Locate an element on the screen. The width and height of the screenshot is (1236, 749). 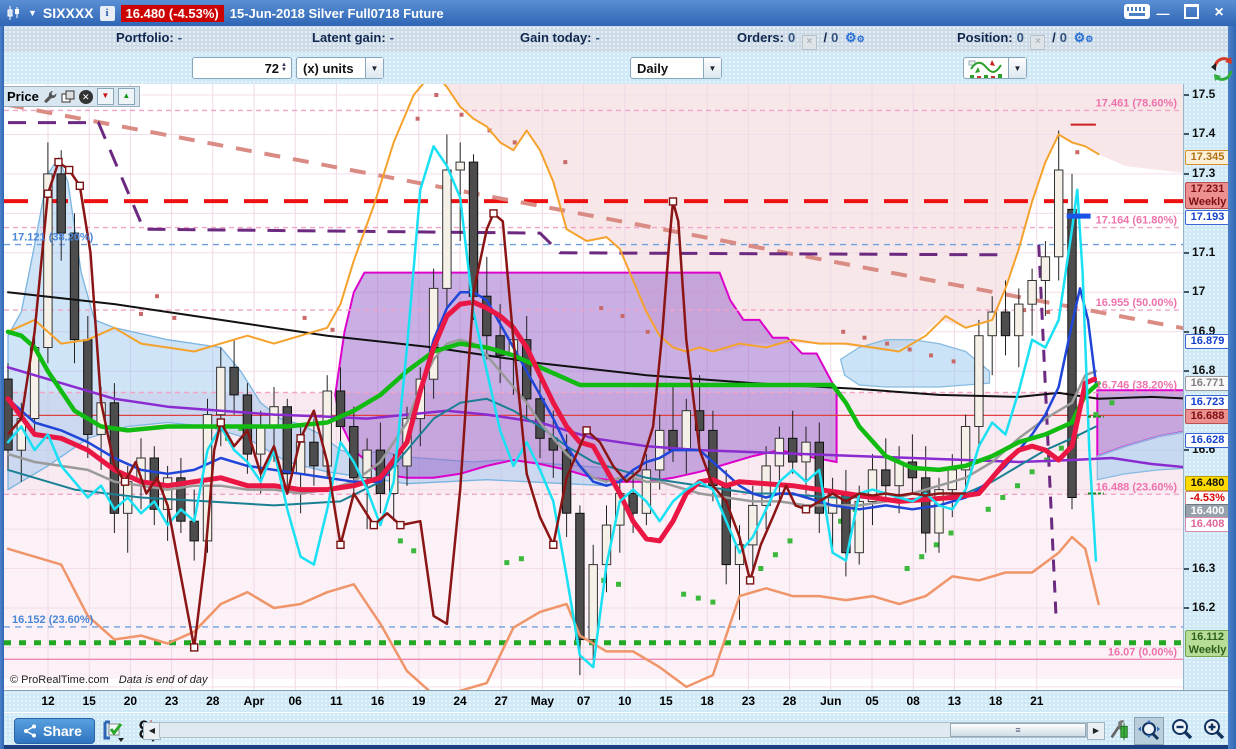
price-badge-16.723: 16.723 is located at coordinates (1207, 403).